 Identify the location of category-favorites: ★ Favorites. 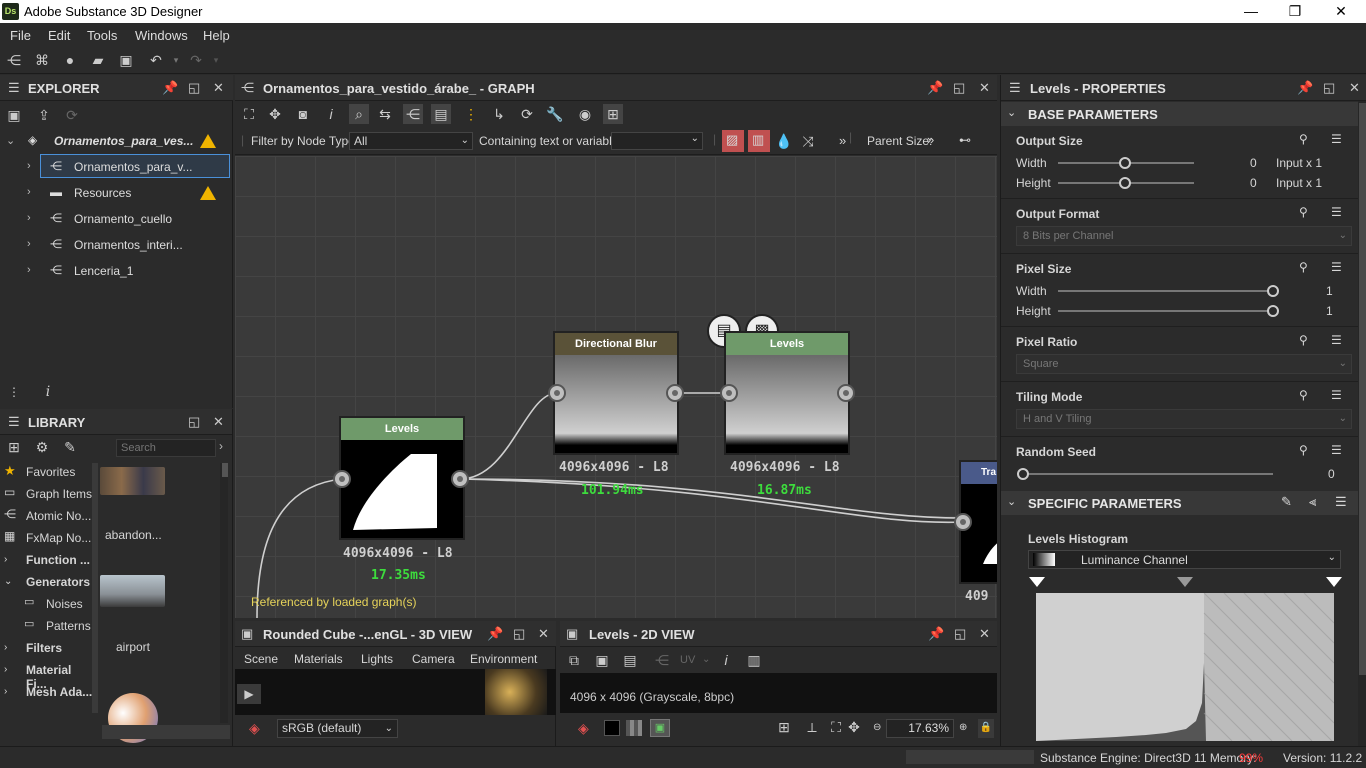
(49, 474).